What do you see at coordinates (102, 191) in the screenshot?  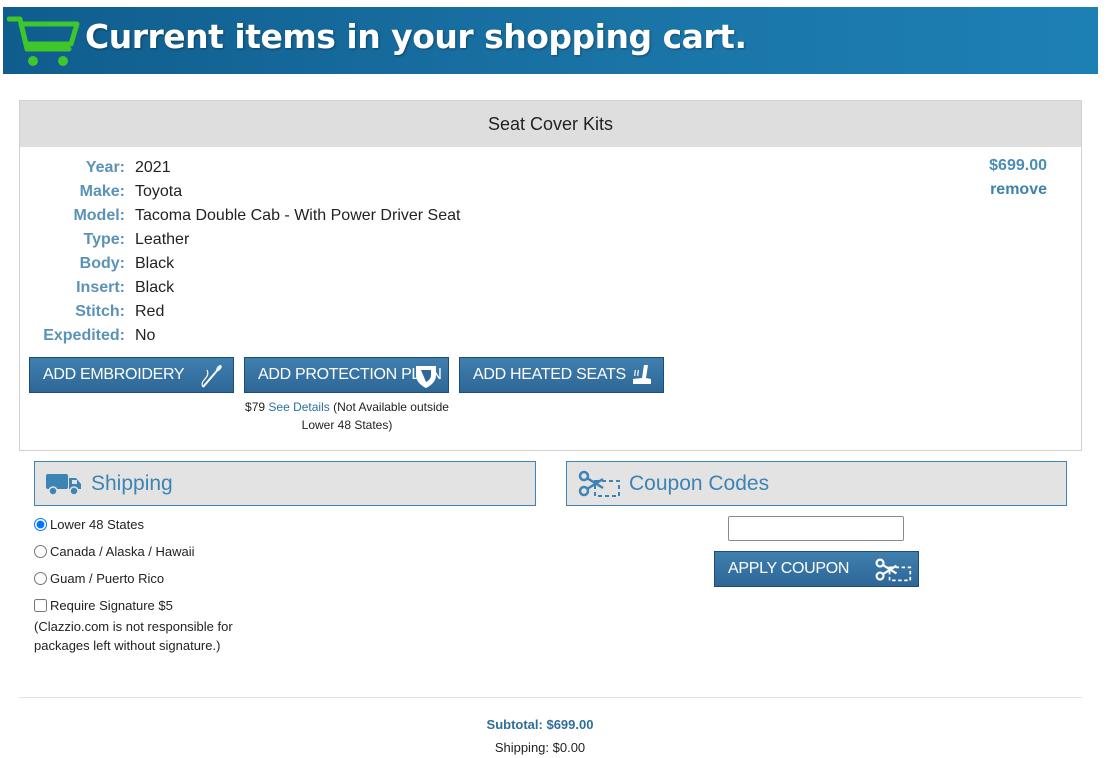 I see `spec-label: Make:` at bounding box center [102, 191].